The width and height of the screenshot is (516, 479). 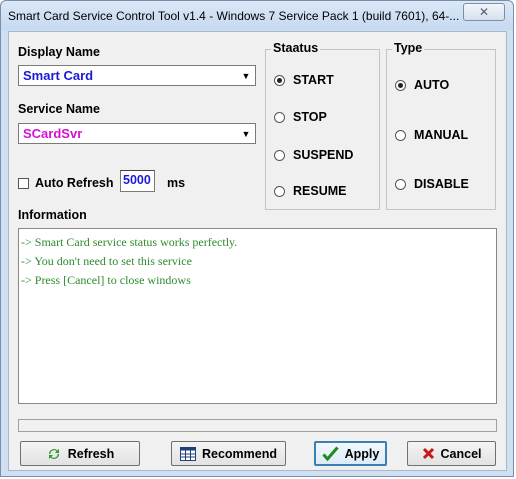 I want to click on status-stop-label: STOP, so click(x=310, y=117).